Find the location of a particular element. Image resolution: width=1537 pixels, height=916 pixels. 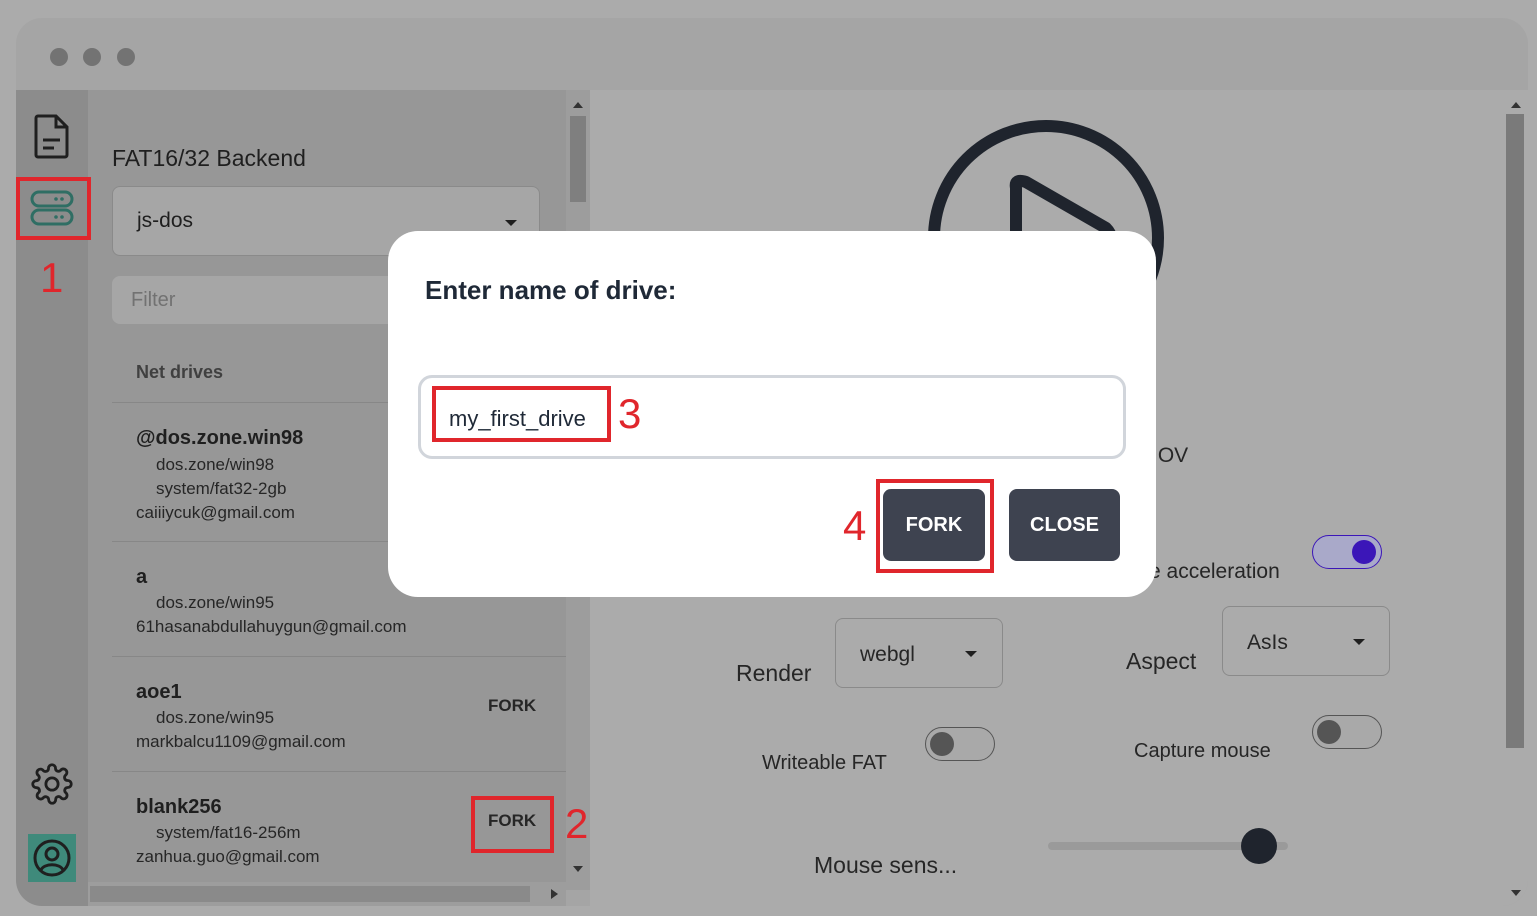

drive-detail: system/fat32-2gb is located at coordinates (221, 488).